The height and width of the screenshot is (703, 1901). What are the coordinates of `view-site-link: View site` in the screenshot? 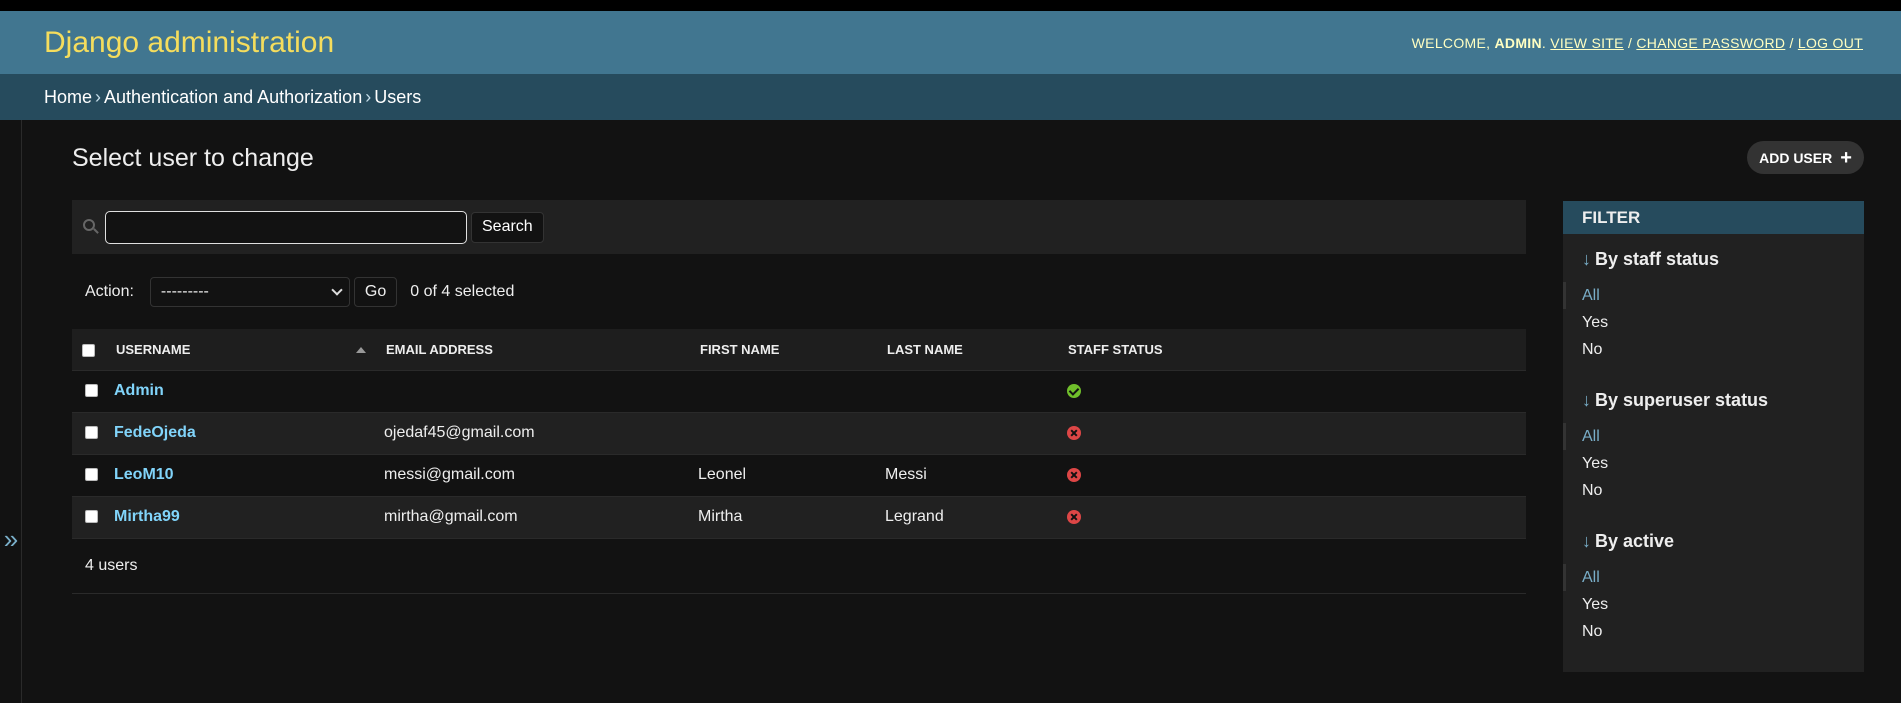 It's located at (1587, 43).